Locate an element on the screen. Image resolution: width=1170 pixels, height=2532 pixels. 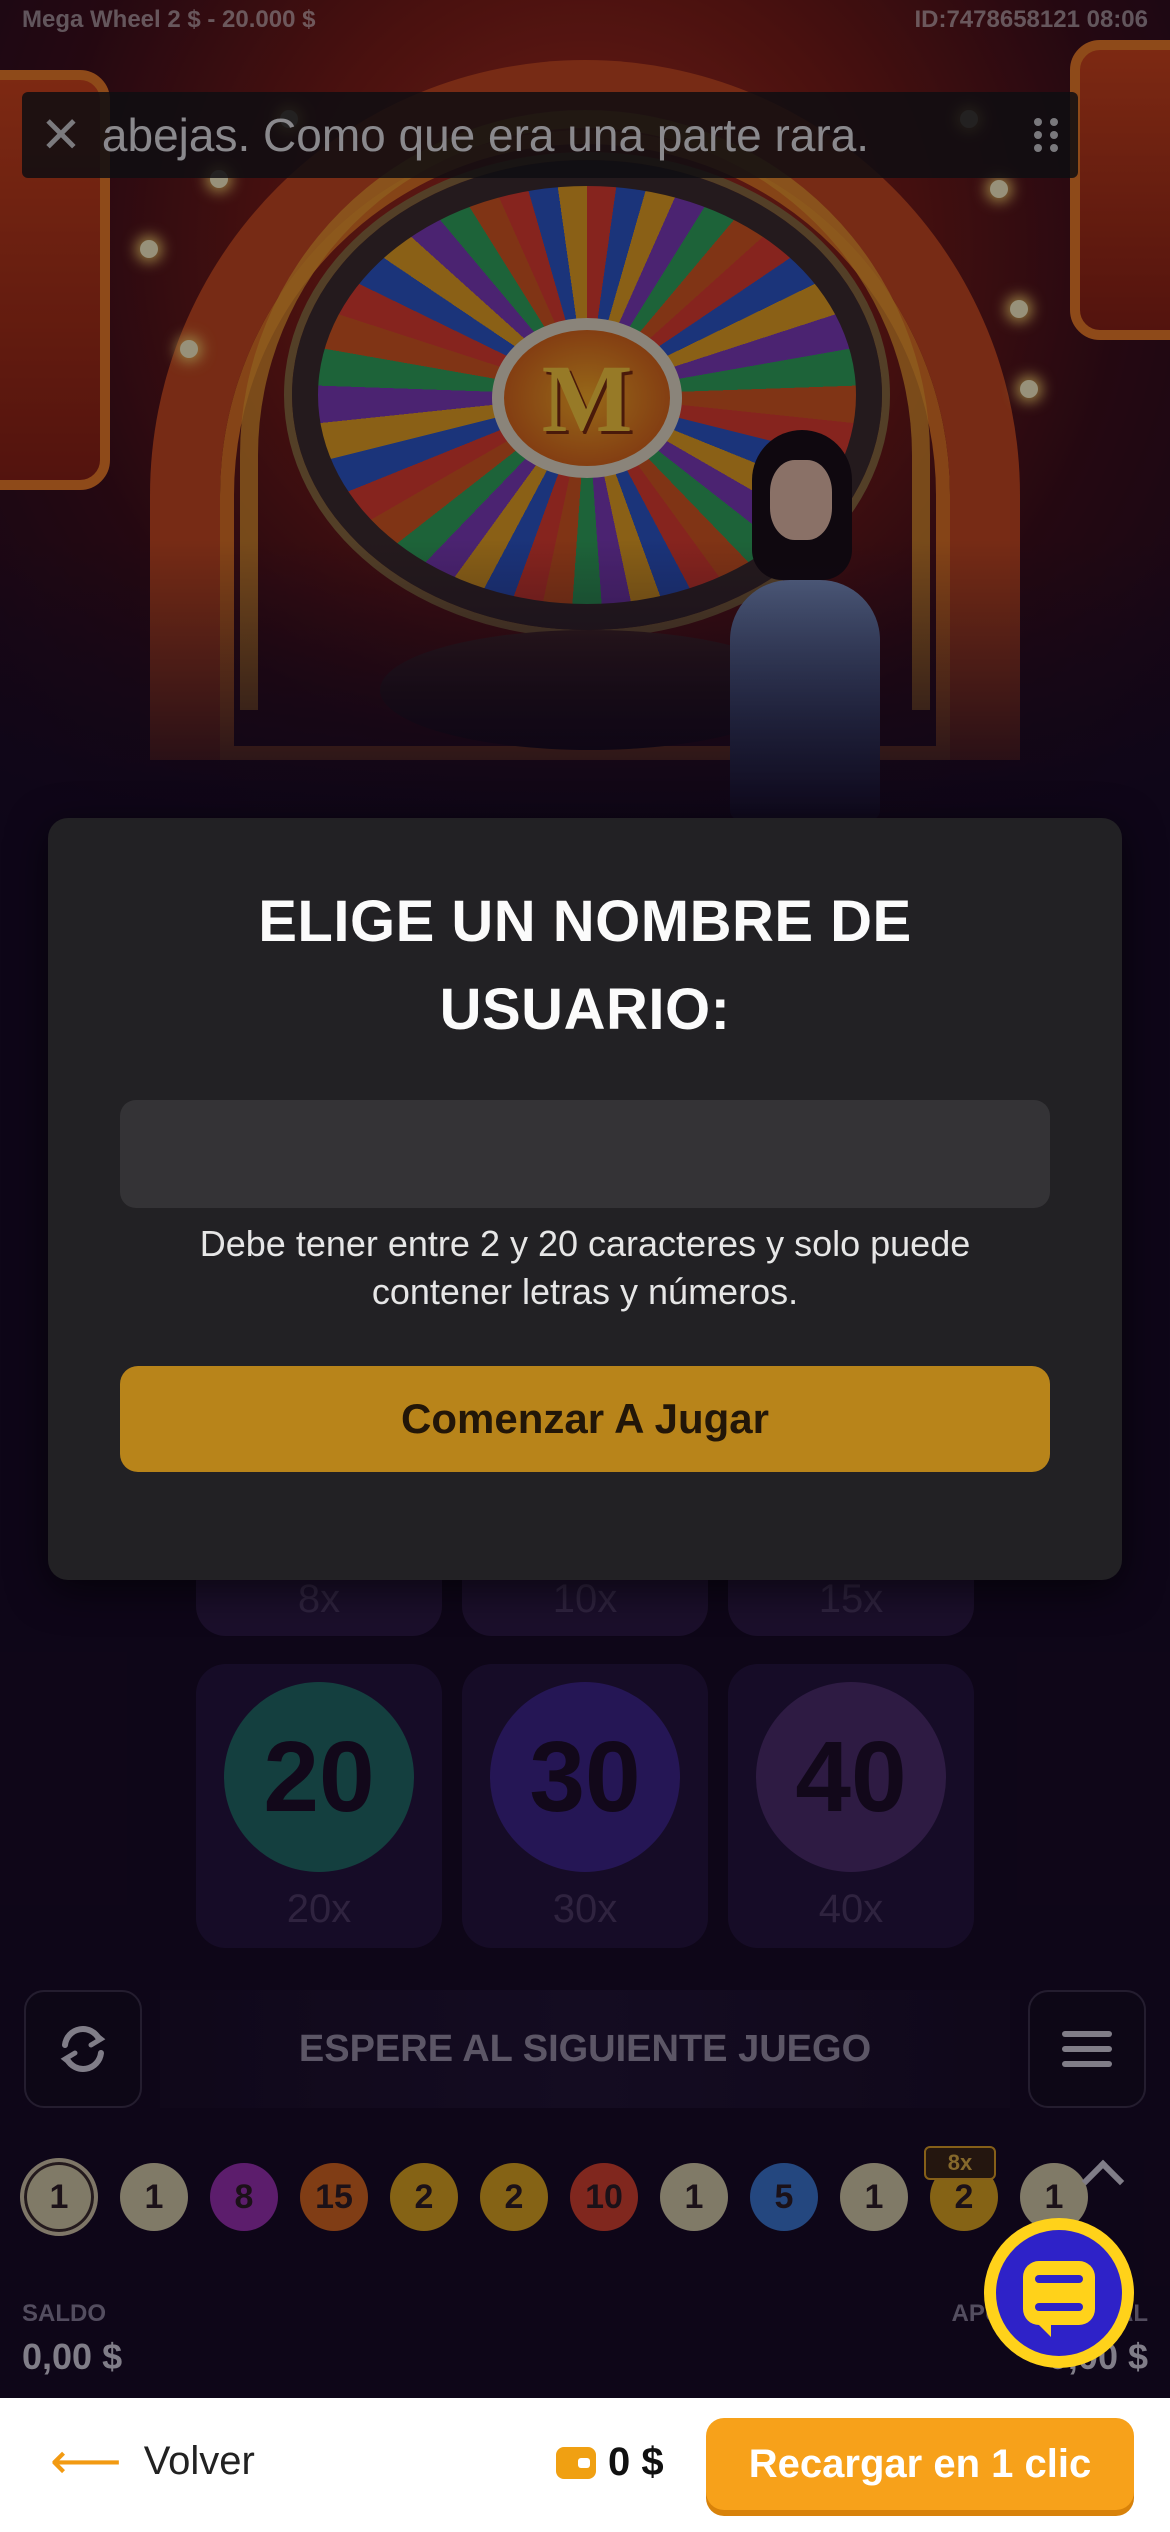
bottom-bar: ⟵ Volver 0 $ Recargar en 1 clic is located at coordinates (585, 2465).